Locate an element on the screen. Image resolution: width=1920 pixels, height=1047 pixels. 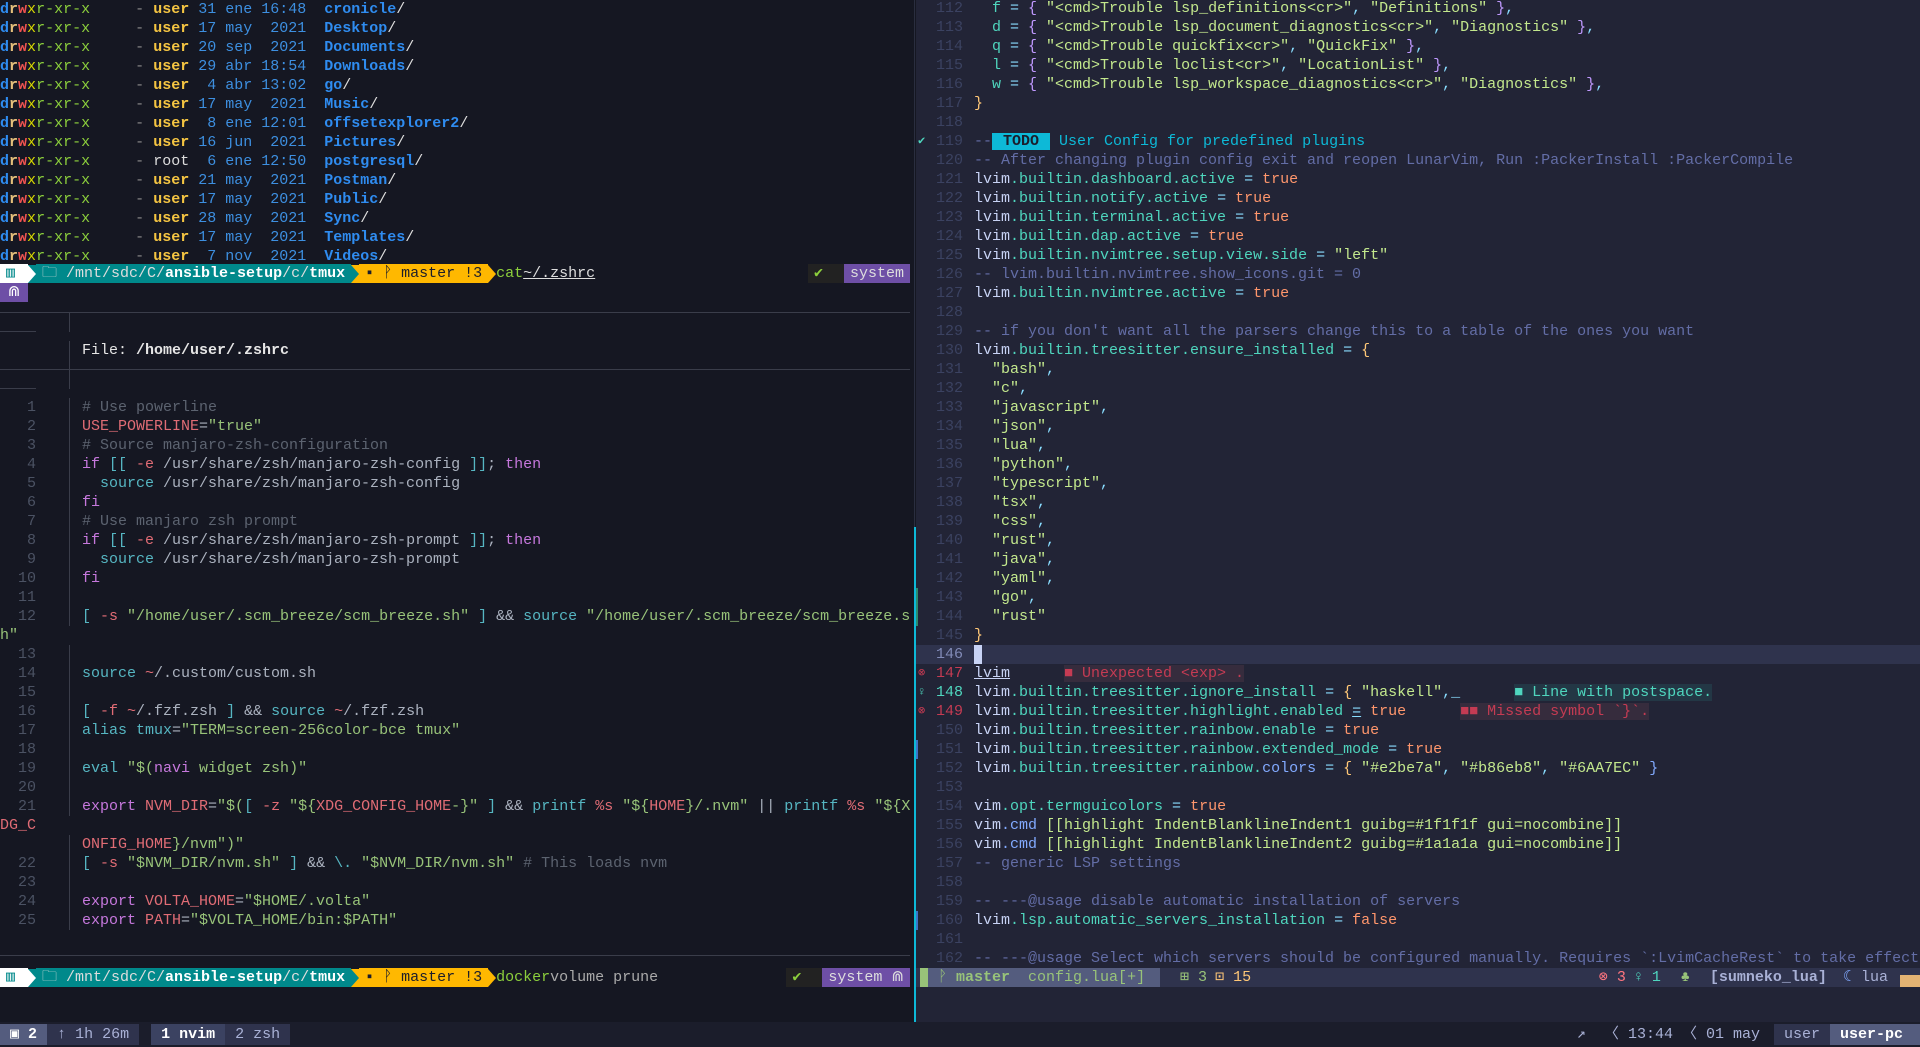
buffer-line: 135 "lua", is located at coordinates (1418, 445).